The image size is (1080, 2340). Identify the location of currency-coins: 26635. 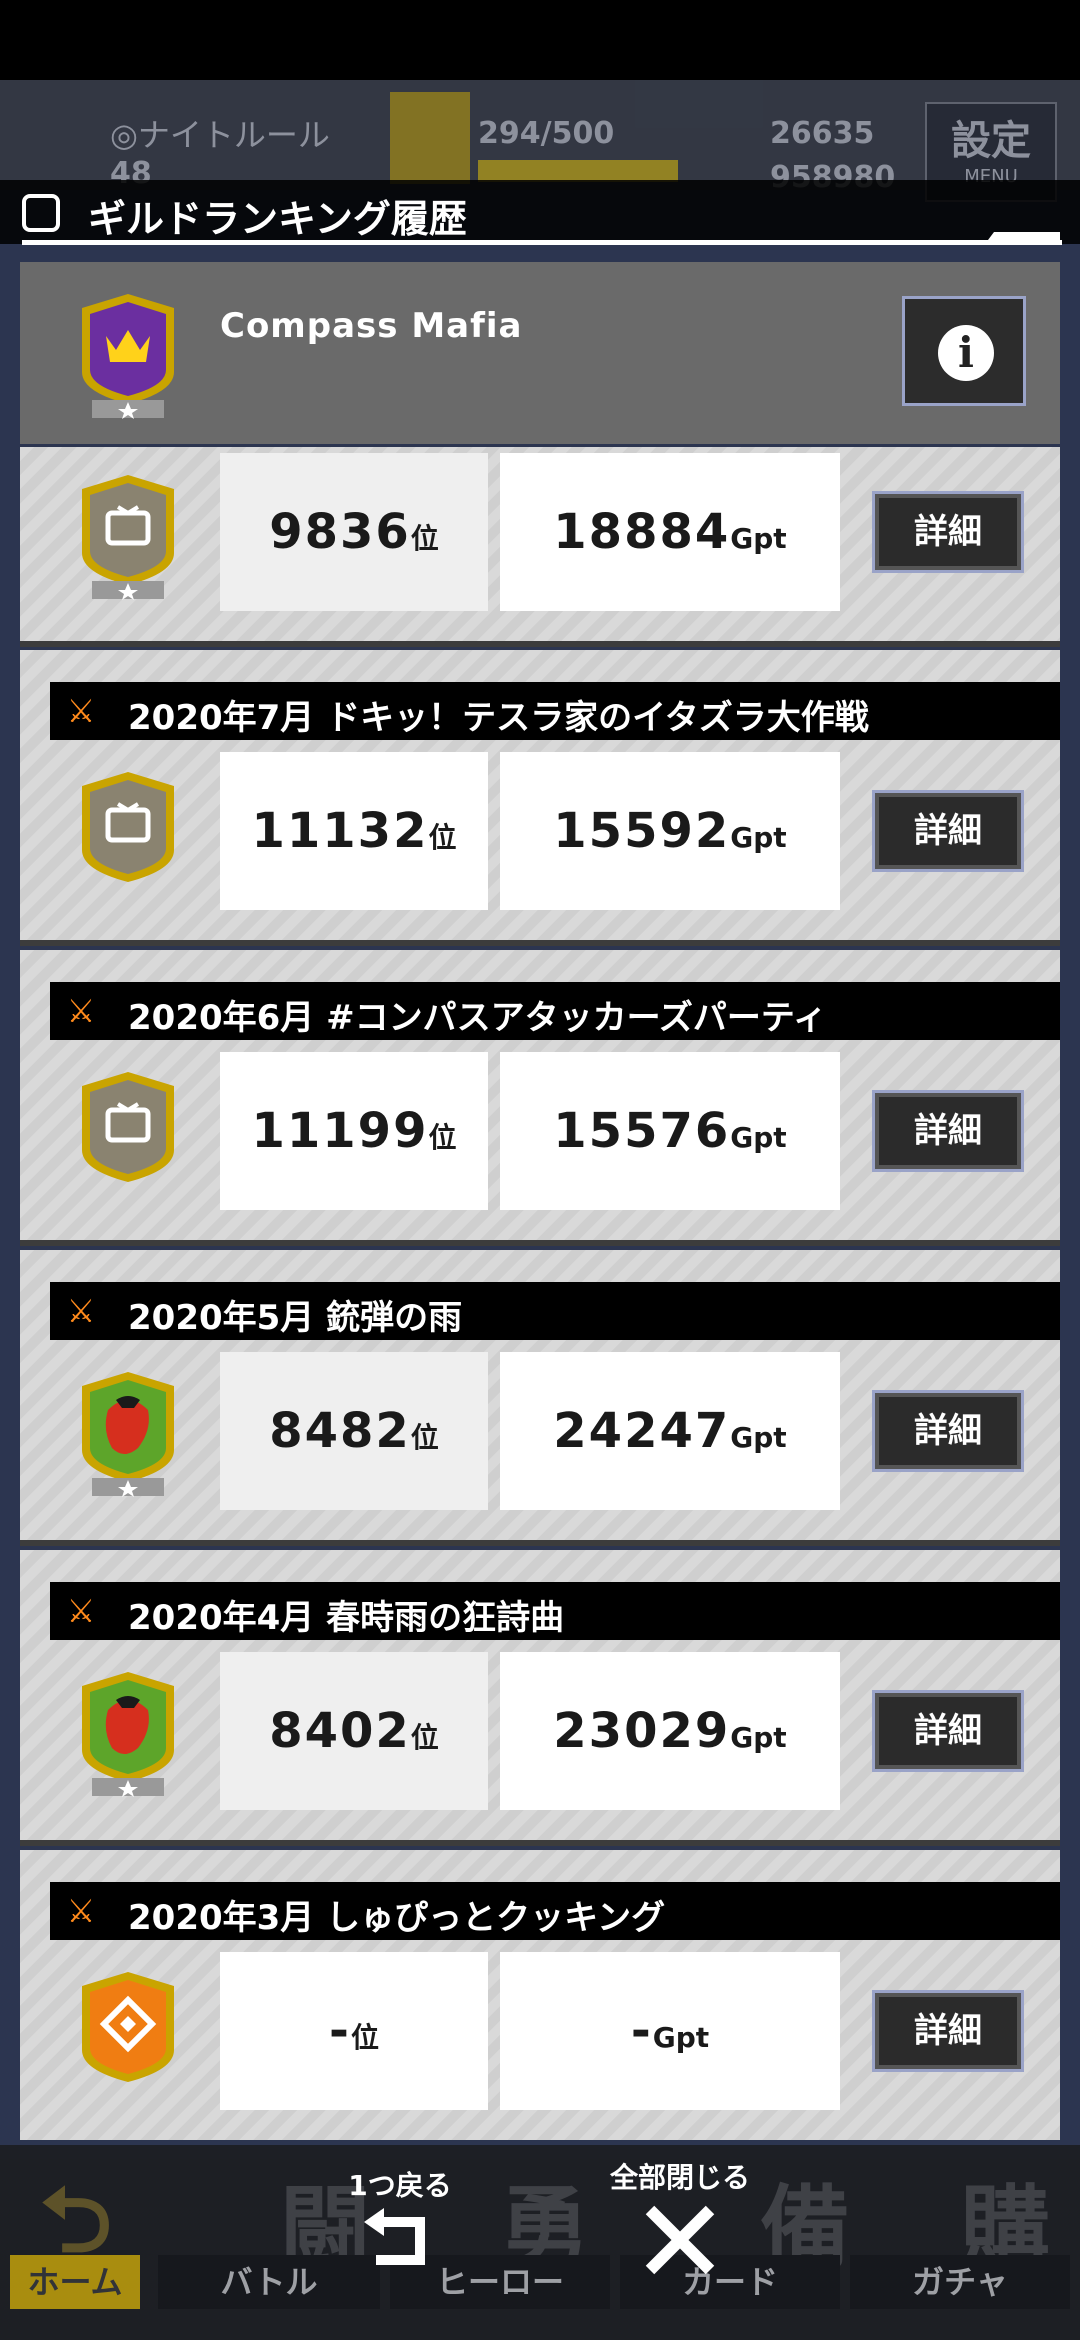
(822, 133).